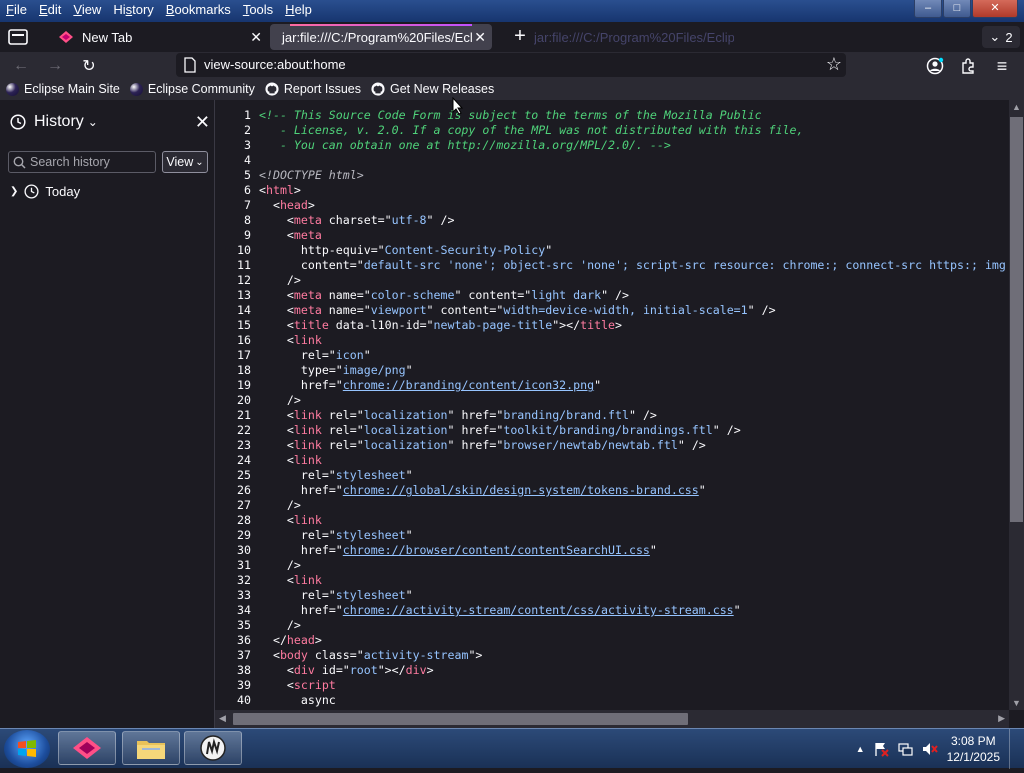 The width and height of the screenshot is (1024, 773). I want to click on action-center-flag-icon, so click(881, 749).